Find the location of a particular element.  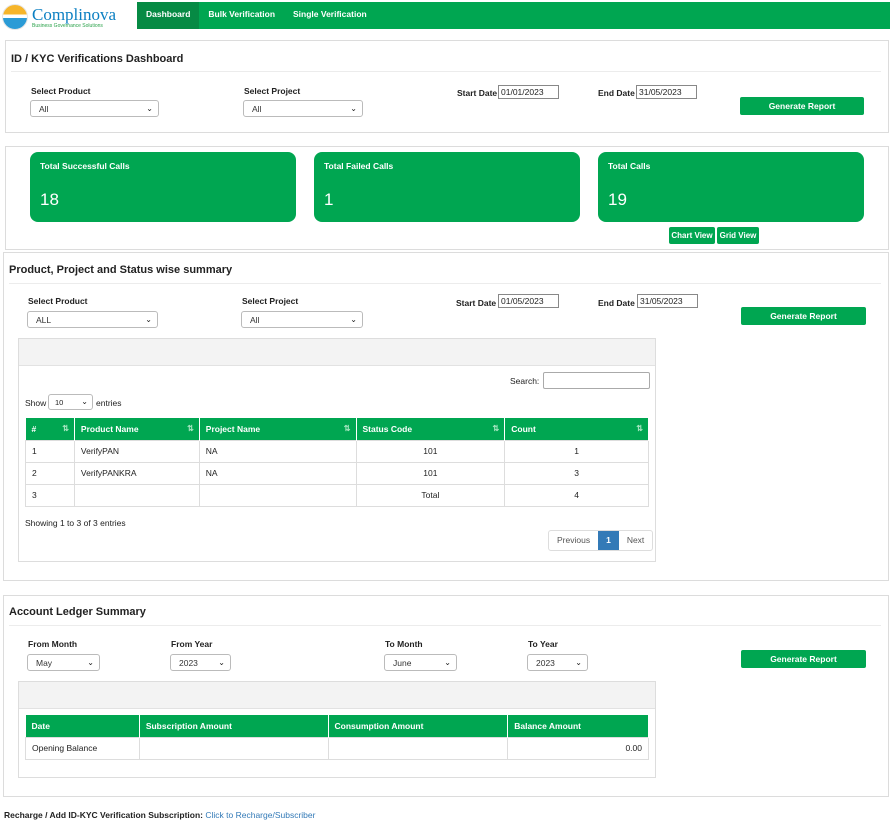

generate-report-button: Generate Report is located at coordinates (802, 106).